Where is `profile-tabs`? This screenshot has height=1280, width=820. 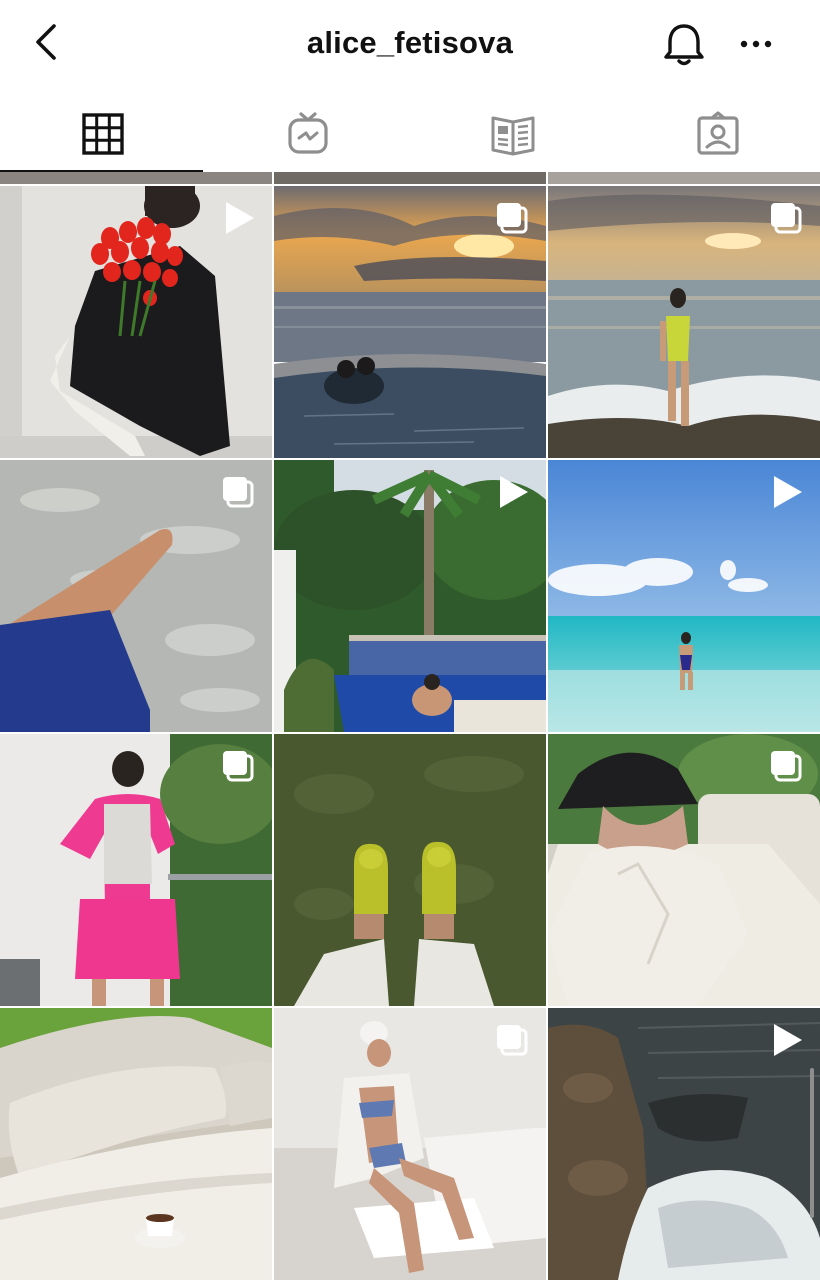 profile-tabs is located at coordinates (410, 134).